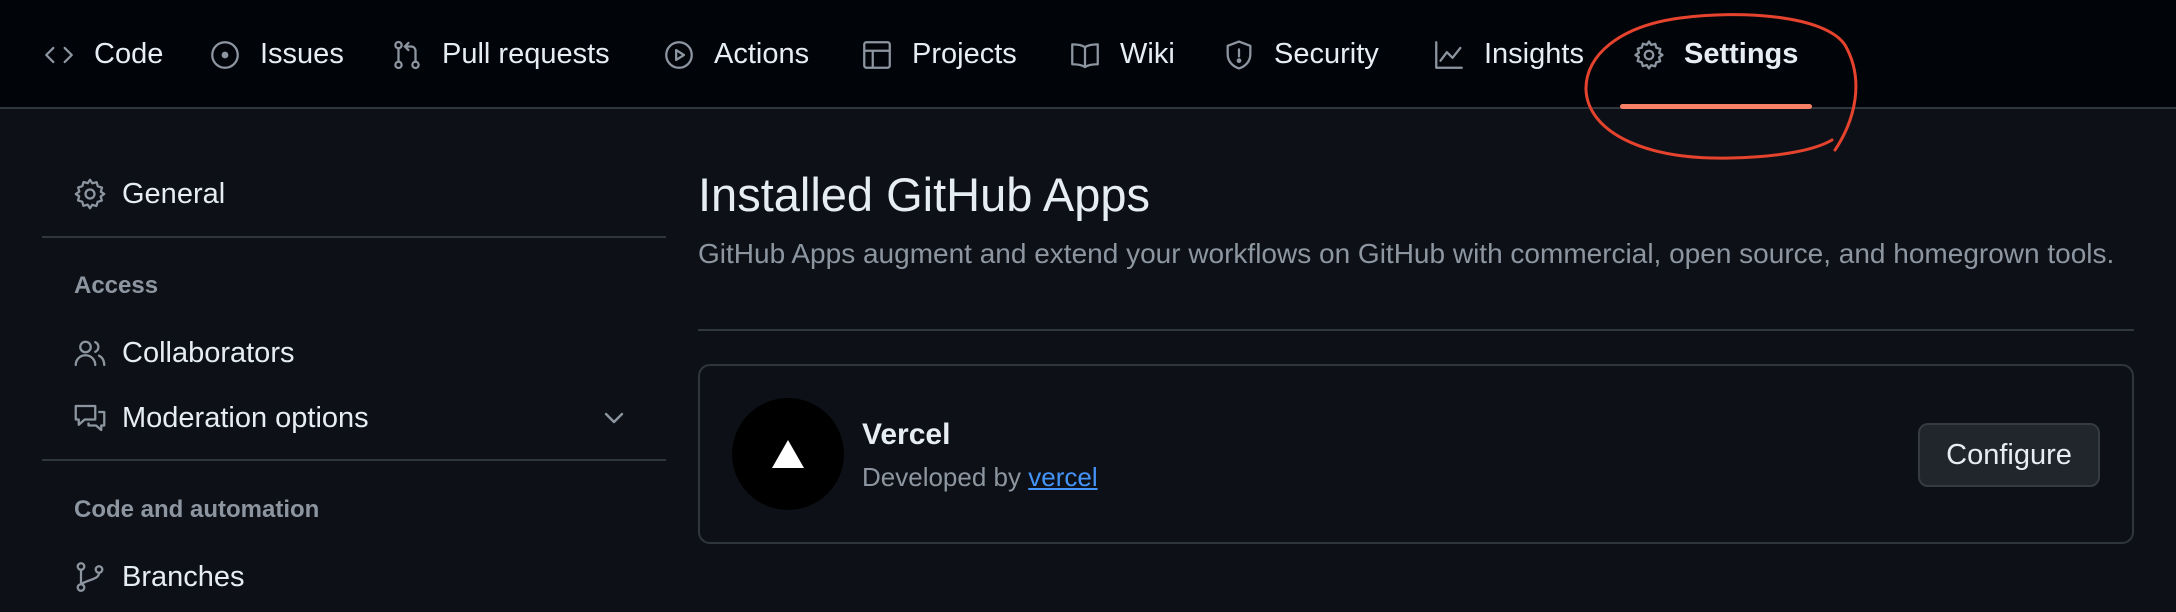 This screenshot has width=2176, height=612. Describe the element at coordinates (1534, 54) in the screenshot. I see `tab-label: Insights` at that location.